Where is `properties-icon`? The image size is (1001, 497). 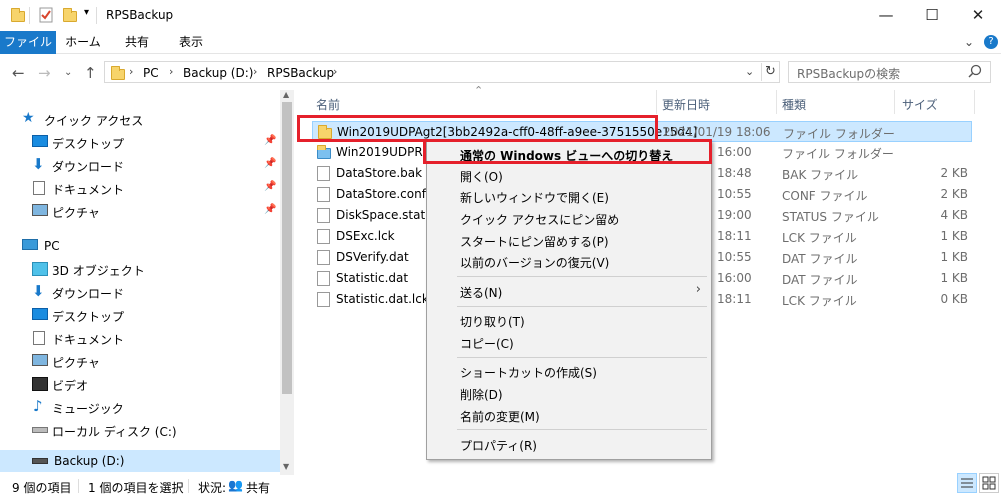 properties-icon is located at coordinates (46, 15).